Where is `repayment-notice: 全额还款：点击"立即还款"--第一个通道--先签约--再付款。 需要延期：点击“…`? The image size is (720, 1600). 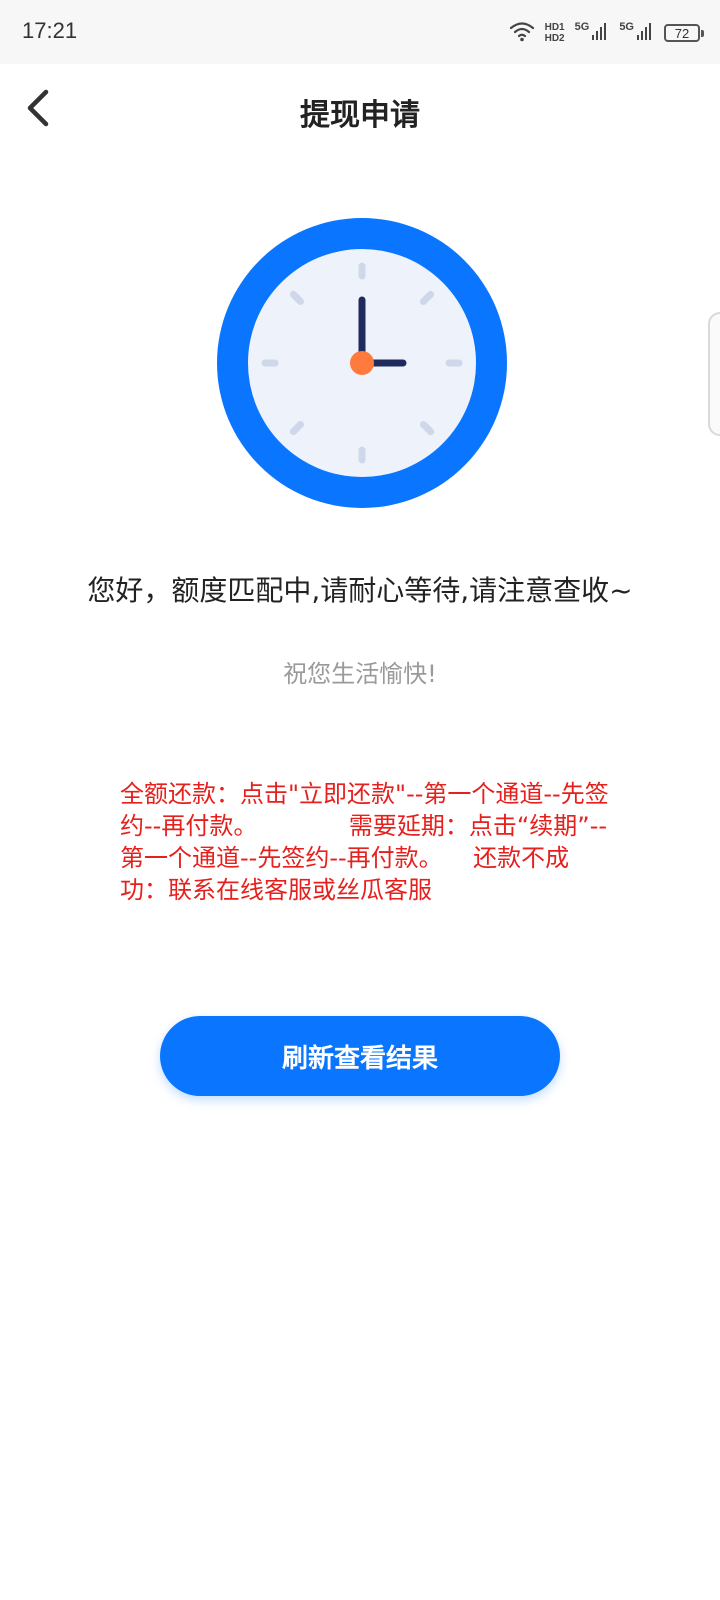
repayment-notice: 全额还款：点击"立即还款"--第一个通道--先签约--再付款。 需要延期：点击“… is located at coordinates (364, 842).